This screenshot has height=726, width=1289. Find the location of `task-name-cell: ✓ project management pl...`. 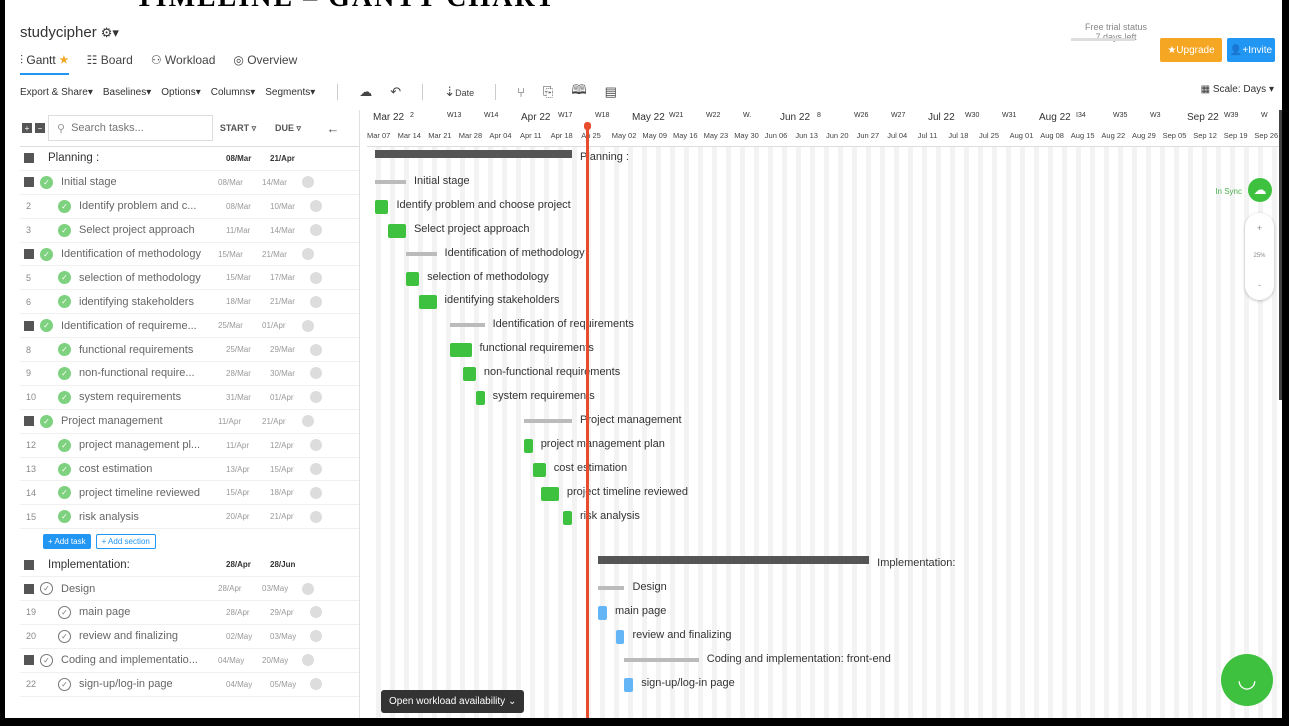

task-name-cell: ✓ project management pl... is located at coordinates (133, 445).